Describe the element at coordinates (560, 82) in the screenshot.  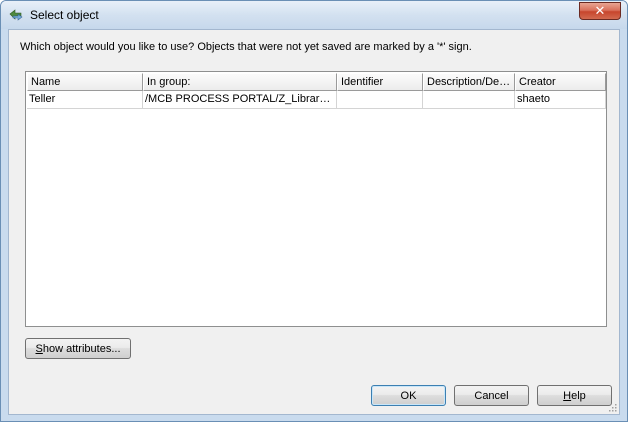
I see `column-header-creator: Creator` at that location.